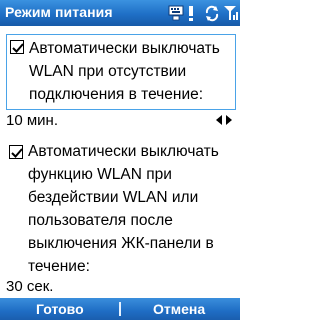  Describe the element at coordinates (32, 120) in the screenshot. I see `timeout-value: 10 мин.` at that location.